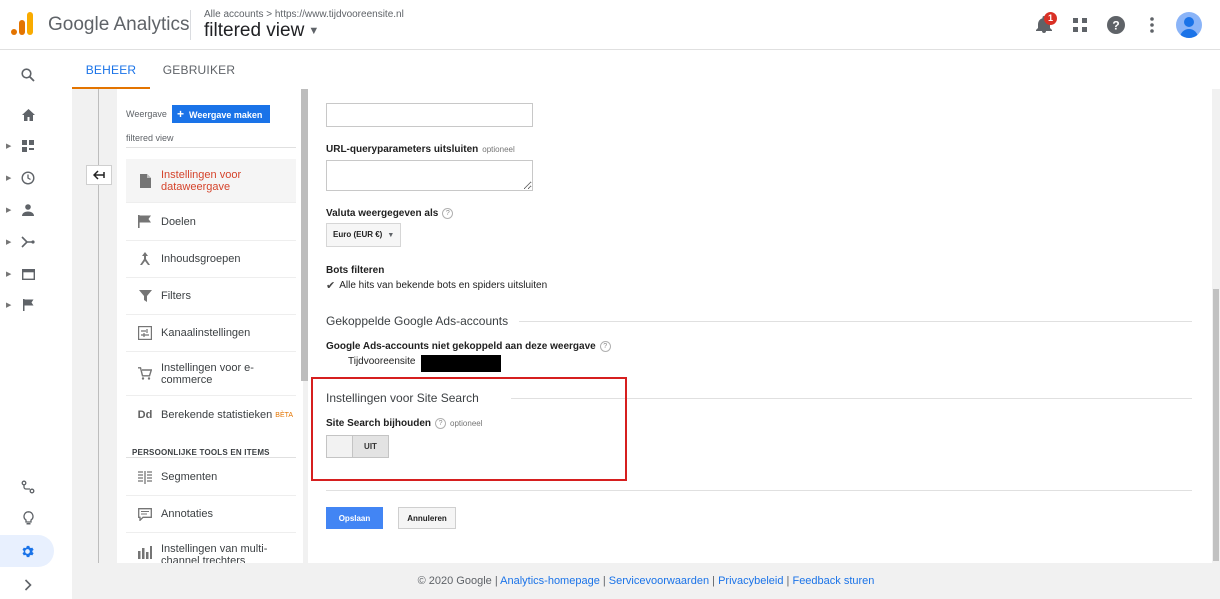 This screenshot has height=599, width=1220. I want to click on nav-behavior: ▶, so click(28, 274).